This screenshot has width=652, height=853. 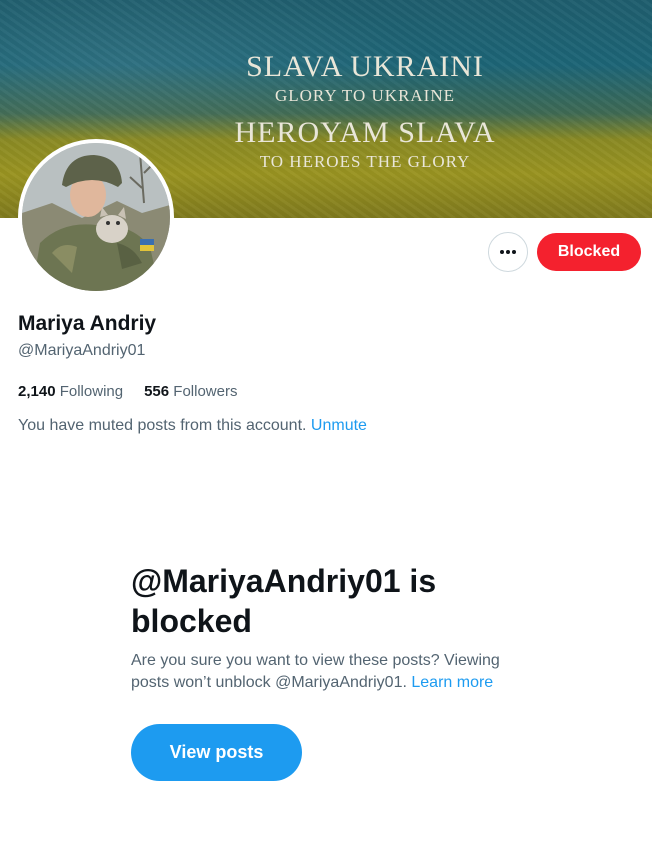 What do you see at coordinates (365, 95) in the screenshot?
I see `banner-line-2: GLORY TO UKRAINE` at bounding box center [365, 95].